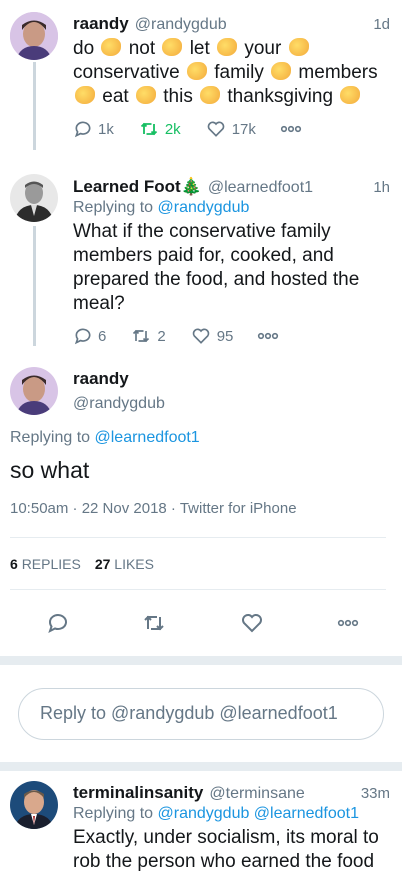  I want to click on reply-button: 1k, so click(93, 129).